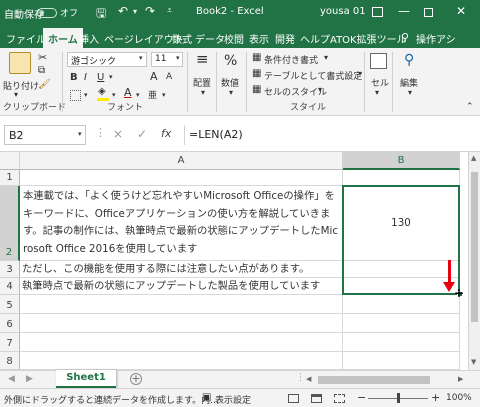  Describe the element at coordinates (10, 323) in the screenshot. I see `row-header-6: 6` at that location.